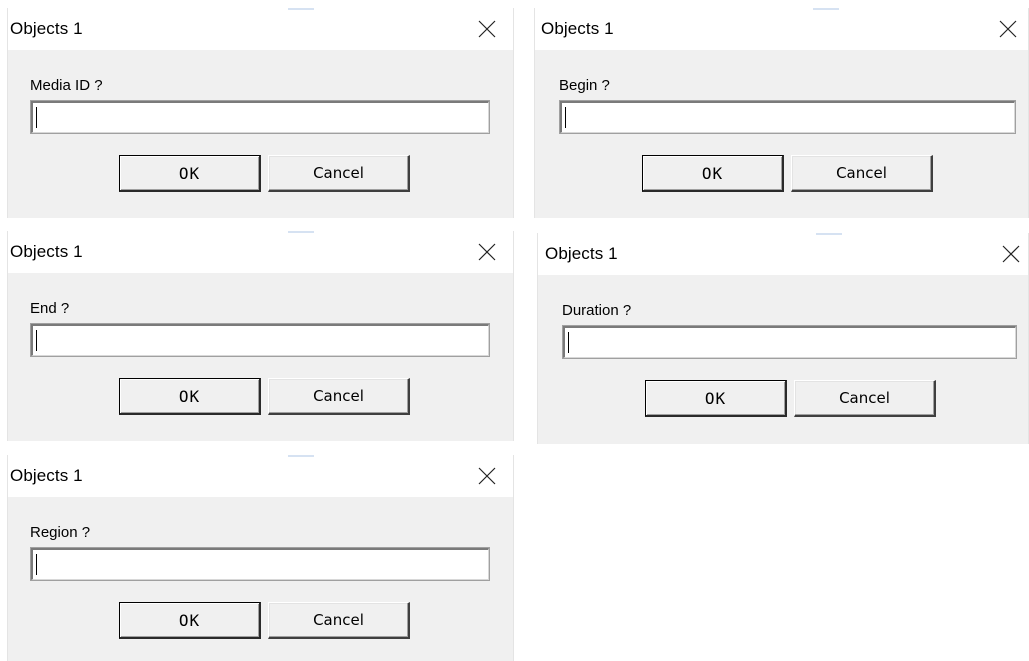  What do you see at coordinates (597, 310) in the screenshot?
I see `prompt-label: Duration ?` at bounding box center [597, 310].